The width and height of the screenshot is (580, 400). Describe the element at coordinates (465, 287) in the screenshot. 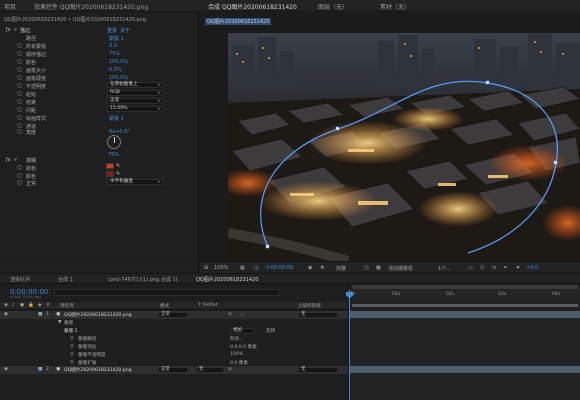

I see `time-navigator` at that location.